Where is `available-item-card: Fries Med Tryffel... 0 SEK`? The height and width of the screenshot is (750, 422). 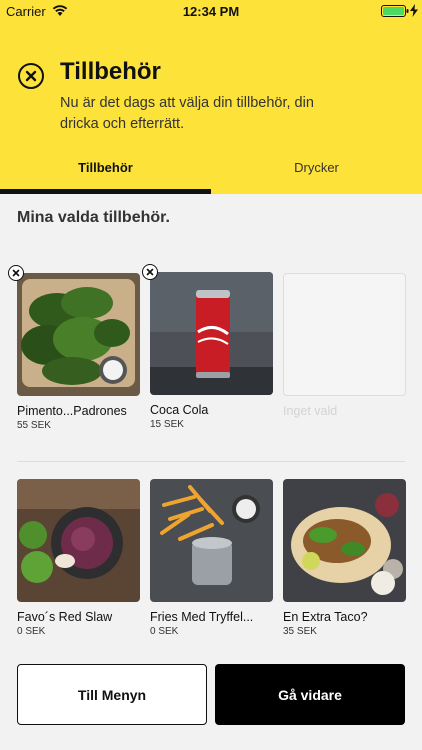
available-item-card: Fries Med Tryffel... 0 SEK is located at coordinates (211, 558).